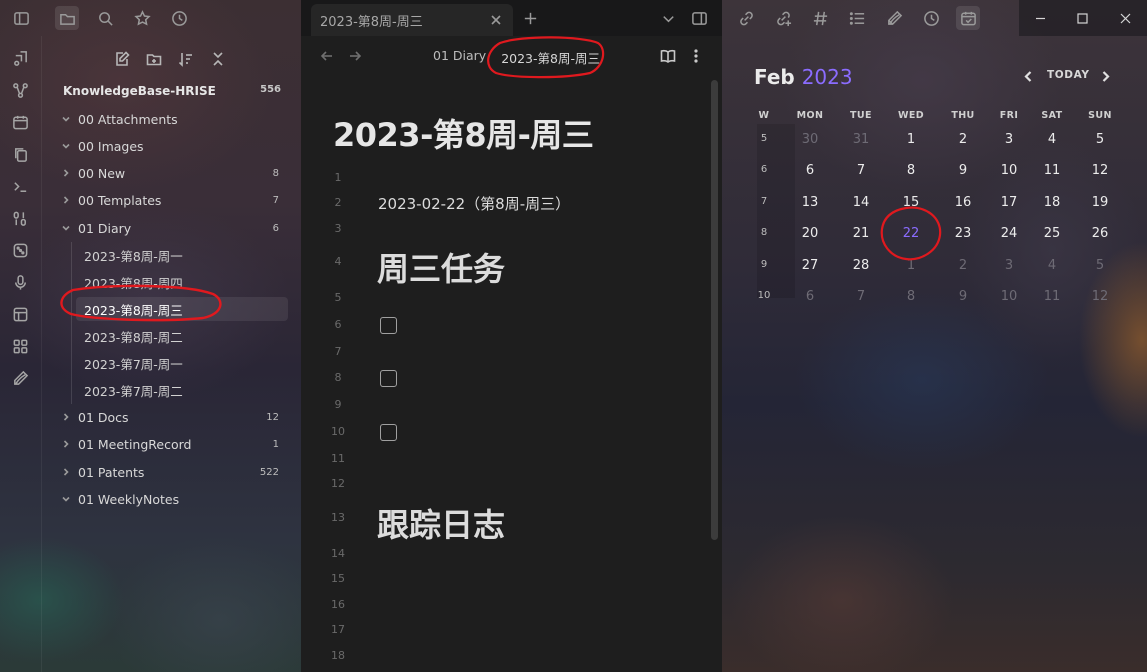 This screenshot has height=672, width=1147. What do you see at coordinates (67, 18) in the screenshot?
I see `folder-icon` at bounding box center [67, 18].